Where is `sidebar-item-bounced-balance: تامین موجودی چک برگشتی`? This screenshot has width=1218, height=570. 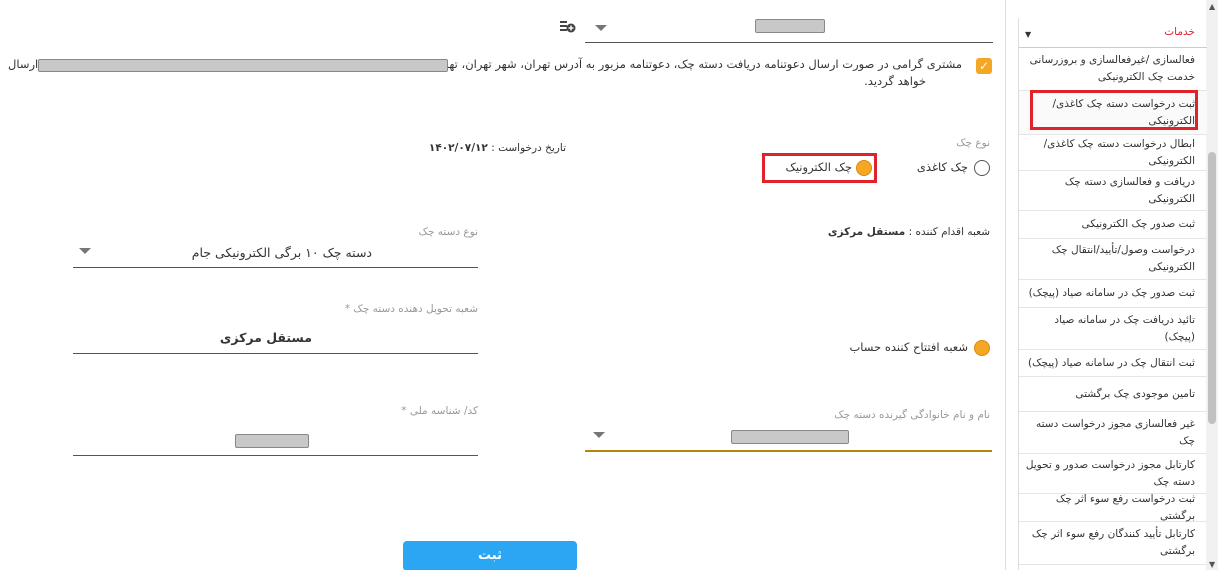
sidebar-item-bounced-balance: تامین موجودی چک برگشتی is located at coordinates (1113, 394).